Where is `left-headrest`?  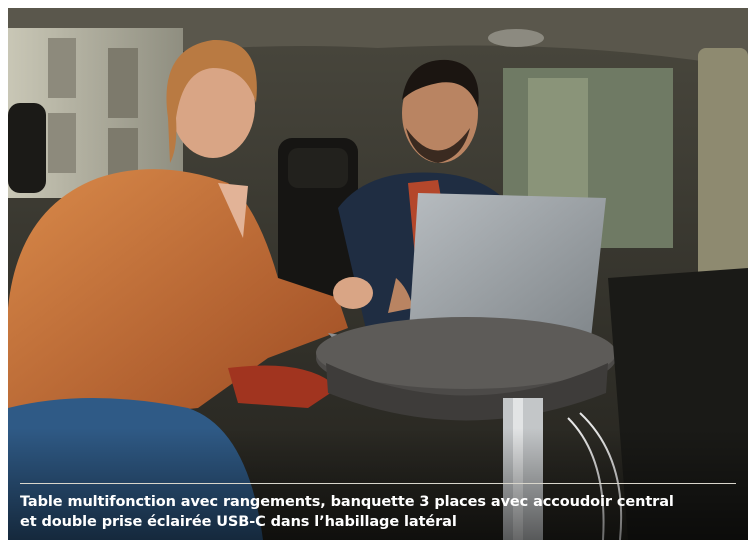
left-headrest is located at coordinates (27, 148).